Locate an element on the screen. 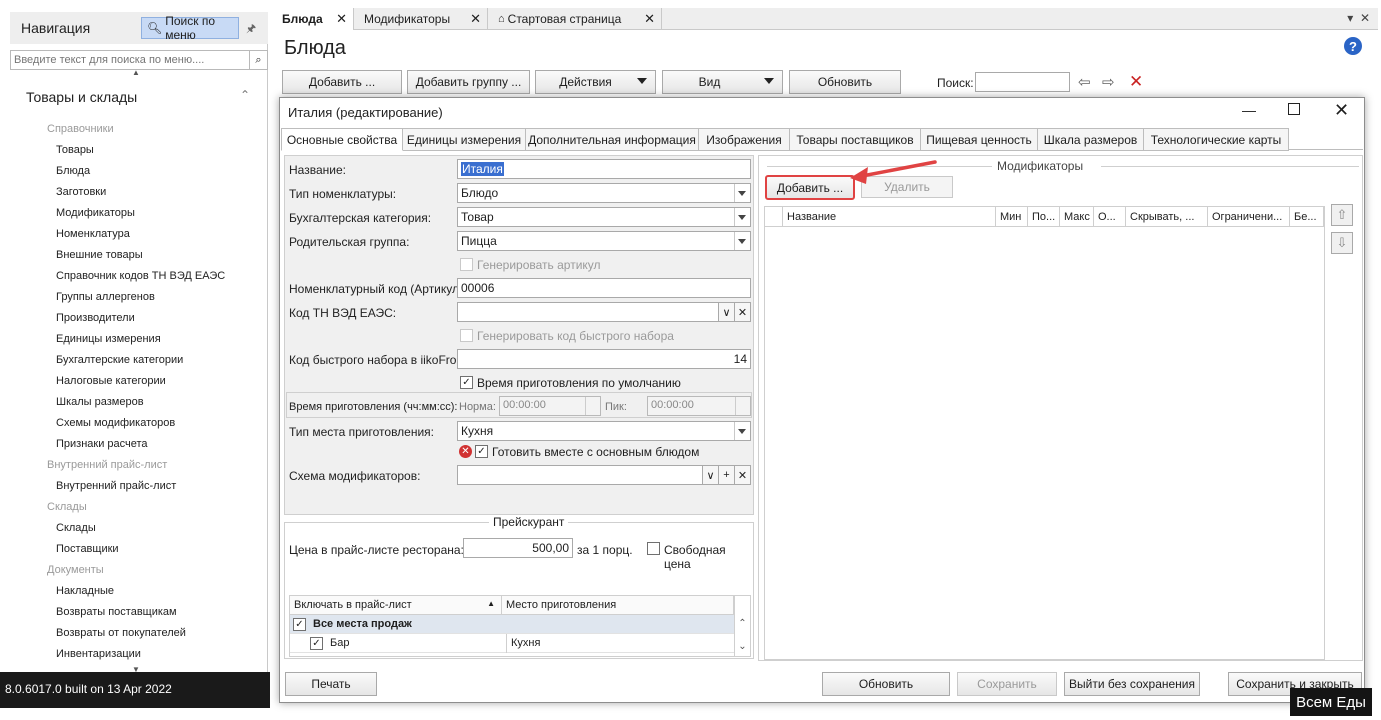 This screenshot has width=1381, height=720. tab-size-scale: Шкала размеров is located at coordinates (1091, 139).